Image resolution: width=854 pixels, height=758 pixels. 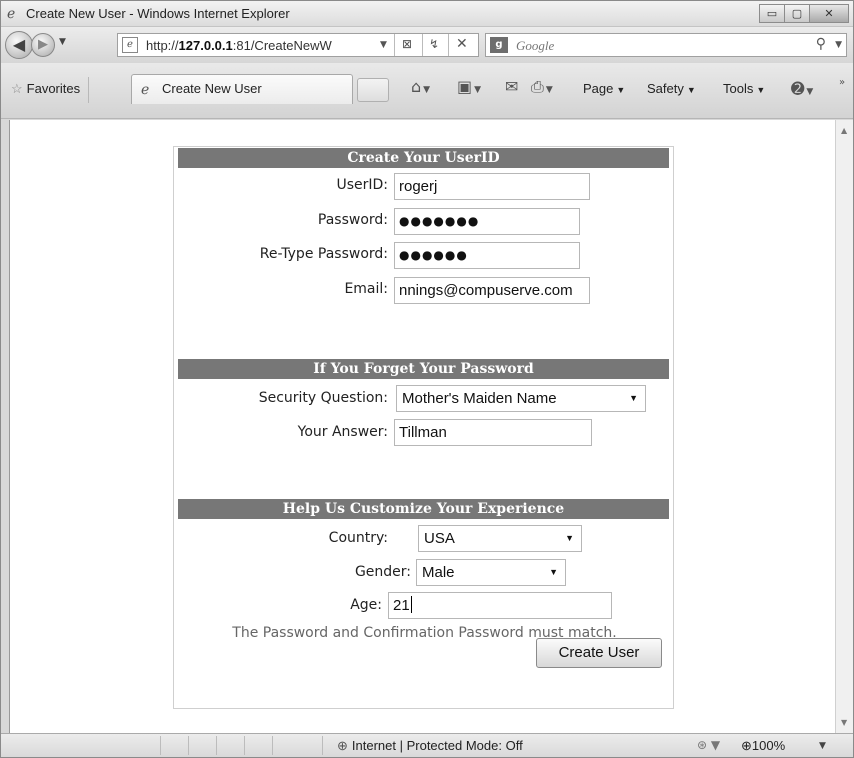 What do you see at coordinates (671, 88) in the screenshot?
I see `safety-menu: Safety ▼` at bounding box center [671, 88].